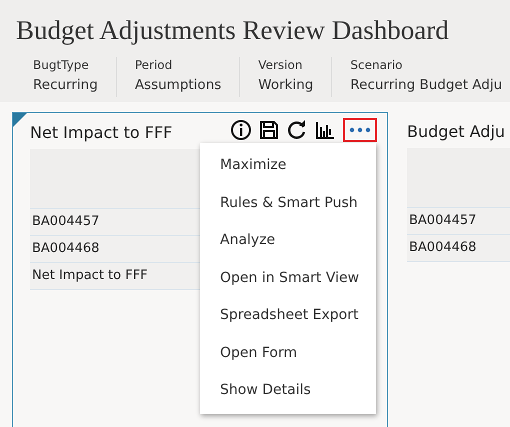  I want to click on more-button, so click(360, 130).